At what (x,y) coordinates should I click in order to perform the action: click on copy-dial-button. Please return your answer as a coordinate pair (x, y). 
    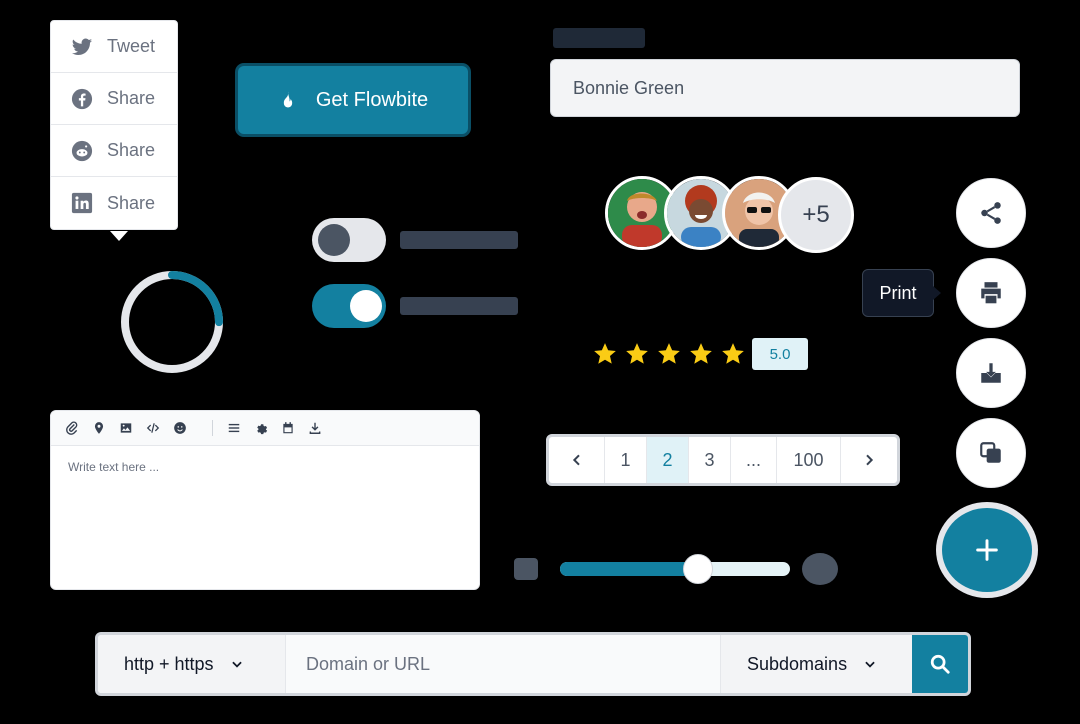
    Looking at the image, I should click on (991, 453).